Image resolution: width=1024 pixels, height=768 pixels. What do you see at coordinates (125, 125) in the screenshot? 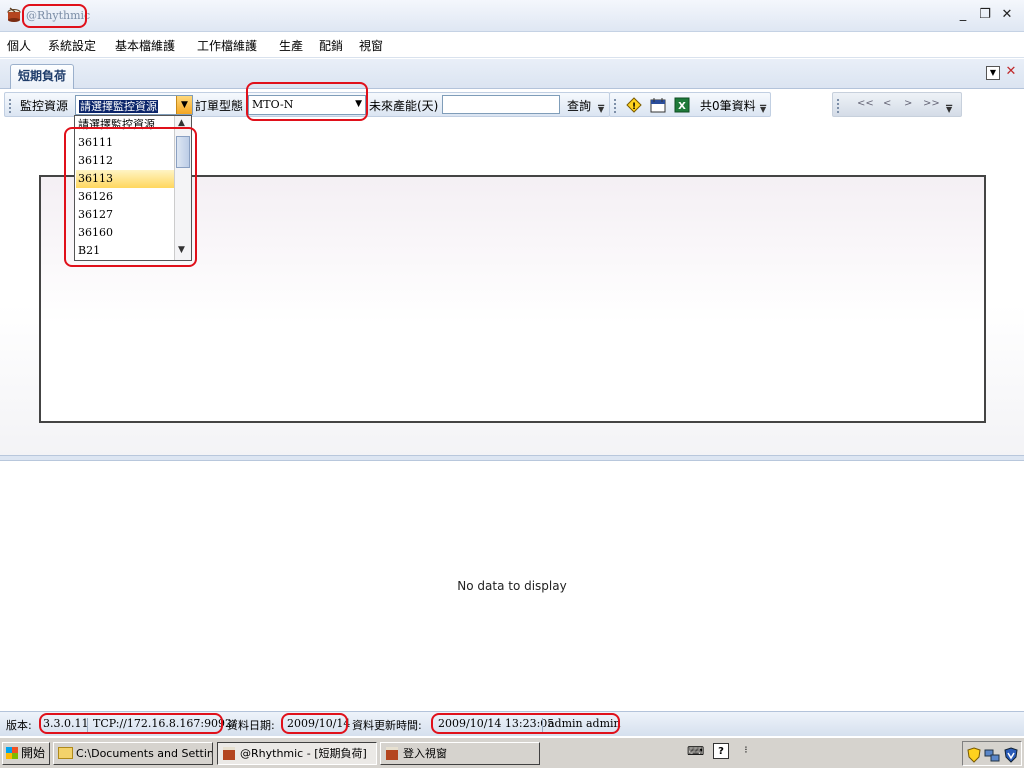
I see `dropdown-option: 請選擇監控資源` at bounding box center [125, 125].